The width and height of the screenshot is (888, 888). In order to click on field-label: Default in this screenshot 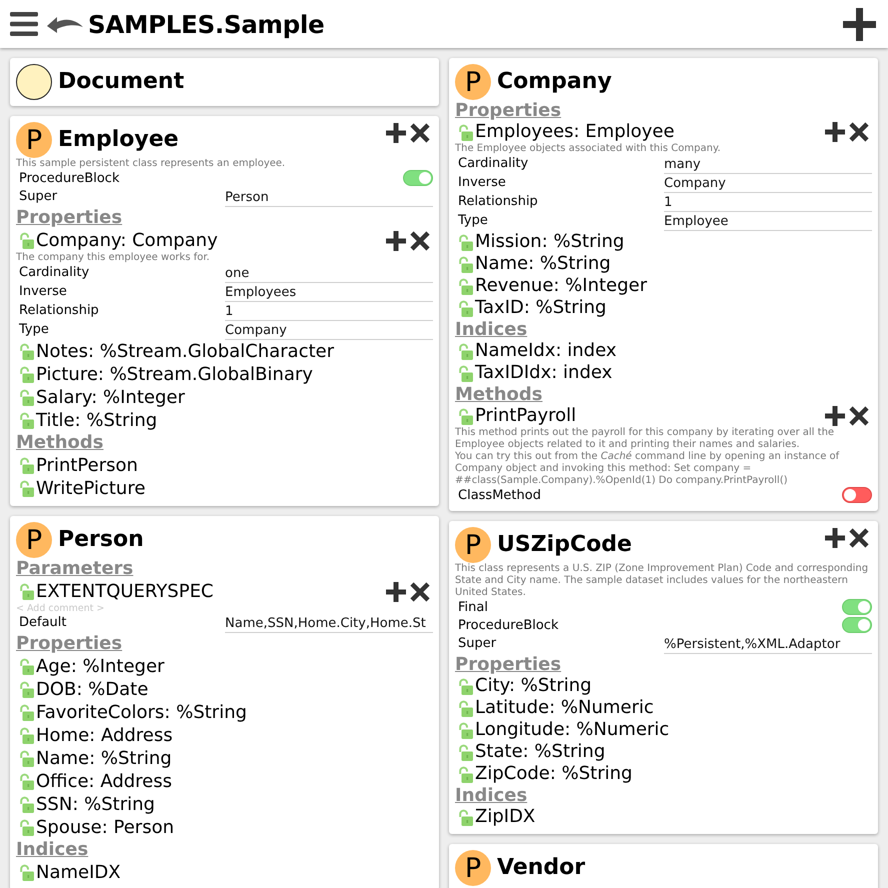, I will do `click(42, 622)`.